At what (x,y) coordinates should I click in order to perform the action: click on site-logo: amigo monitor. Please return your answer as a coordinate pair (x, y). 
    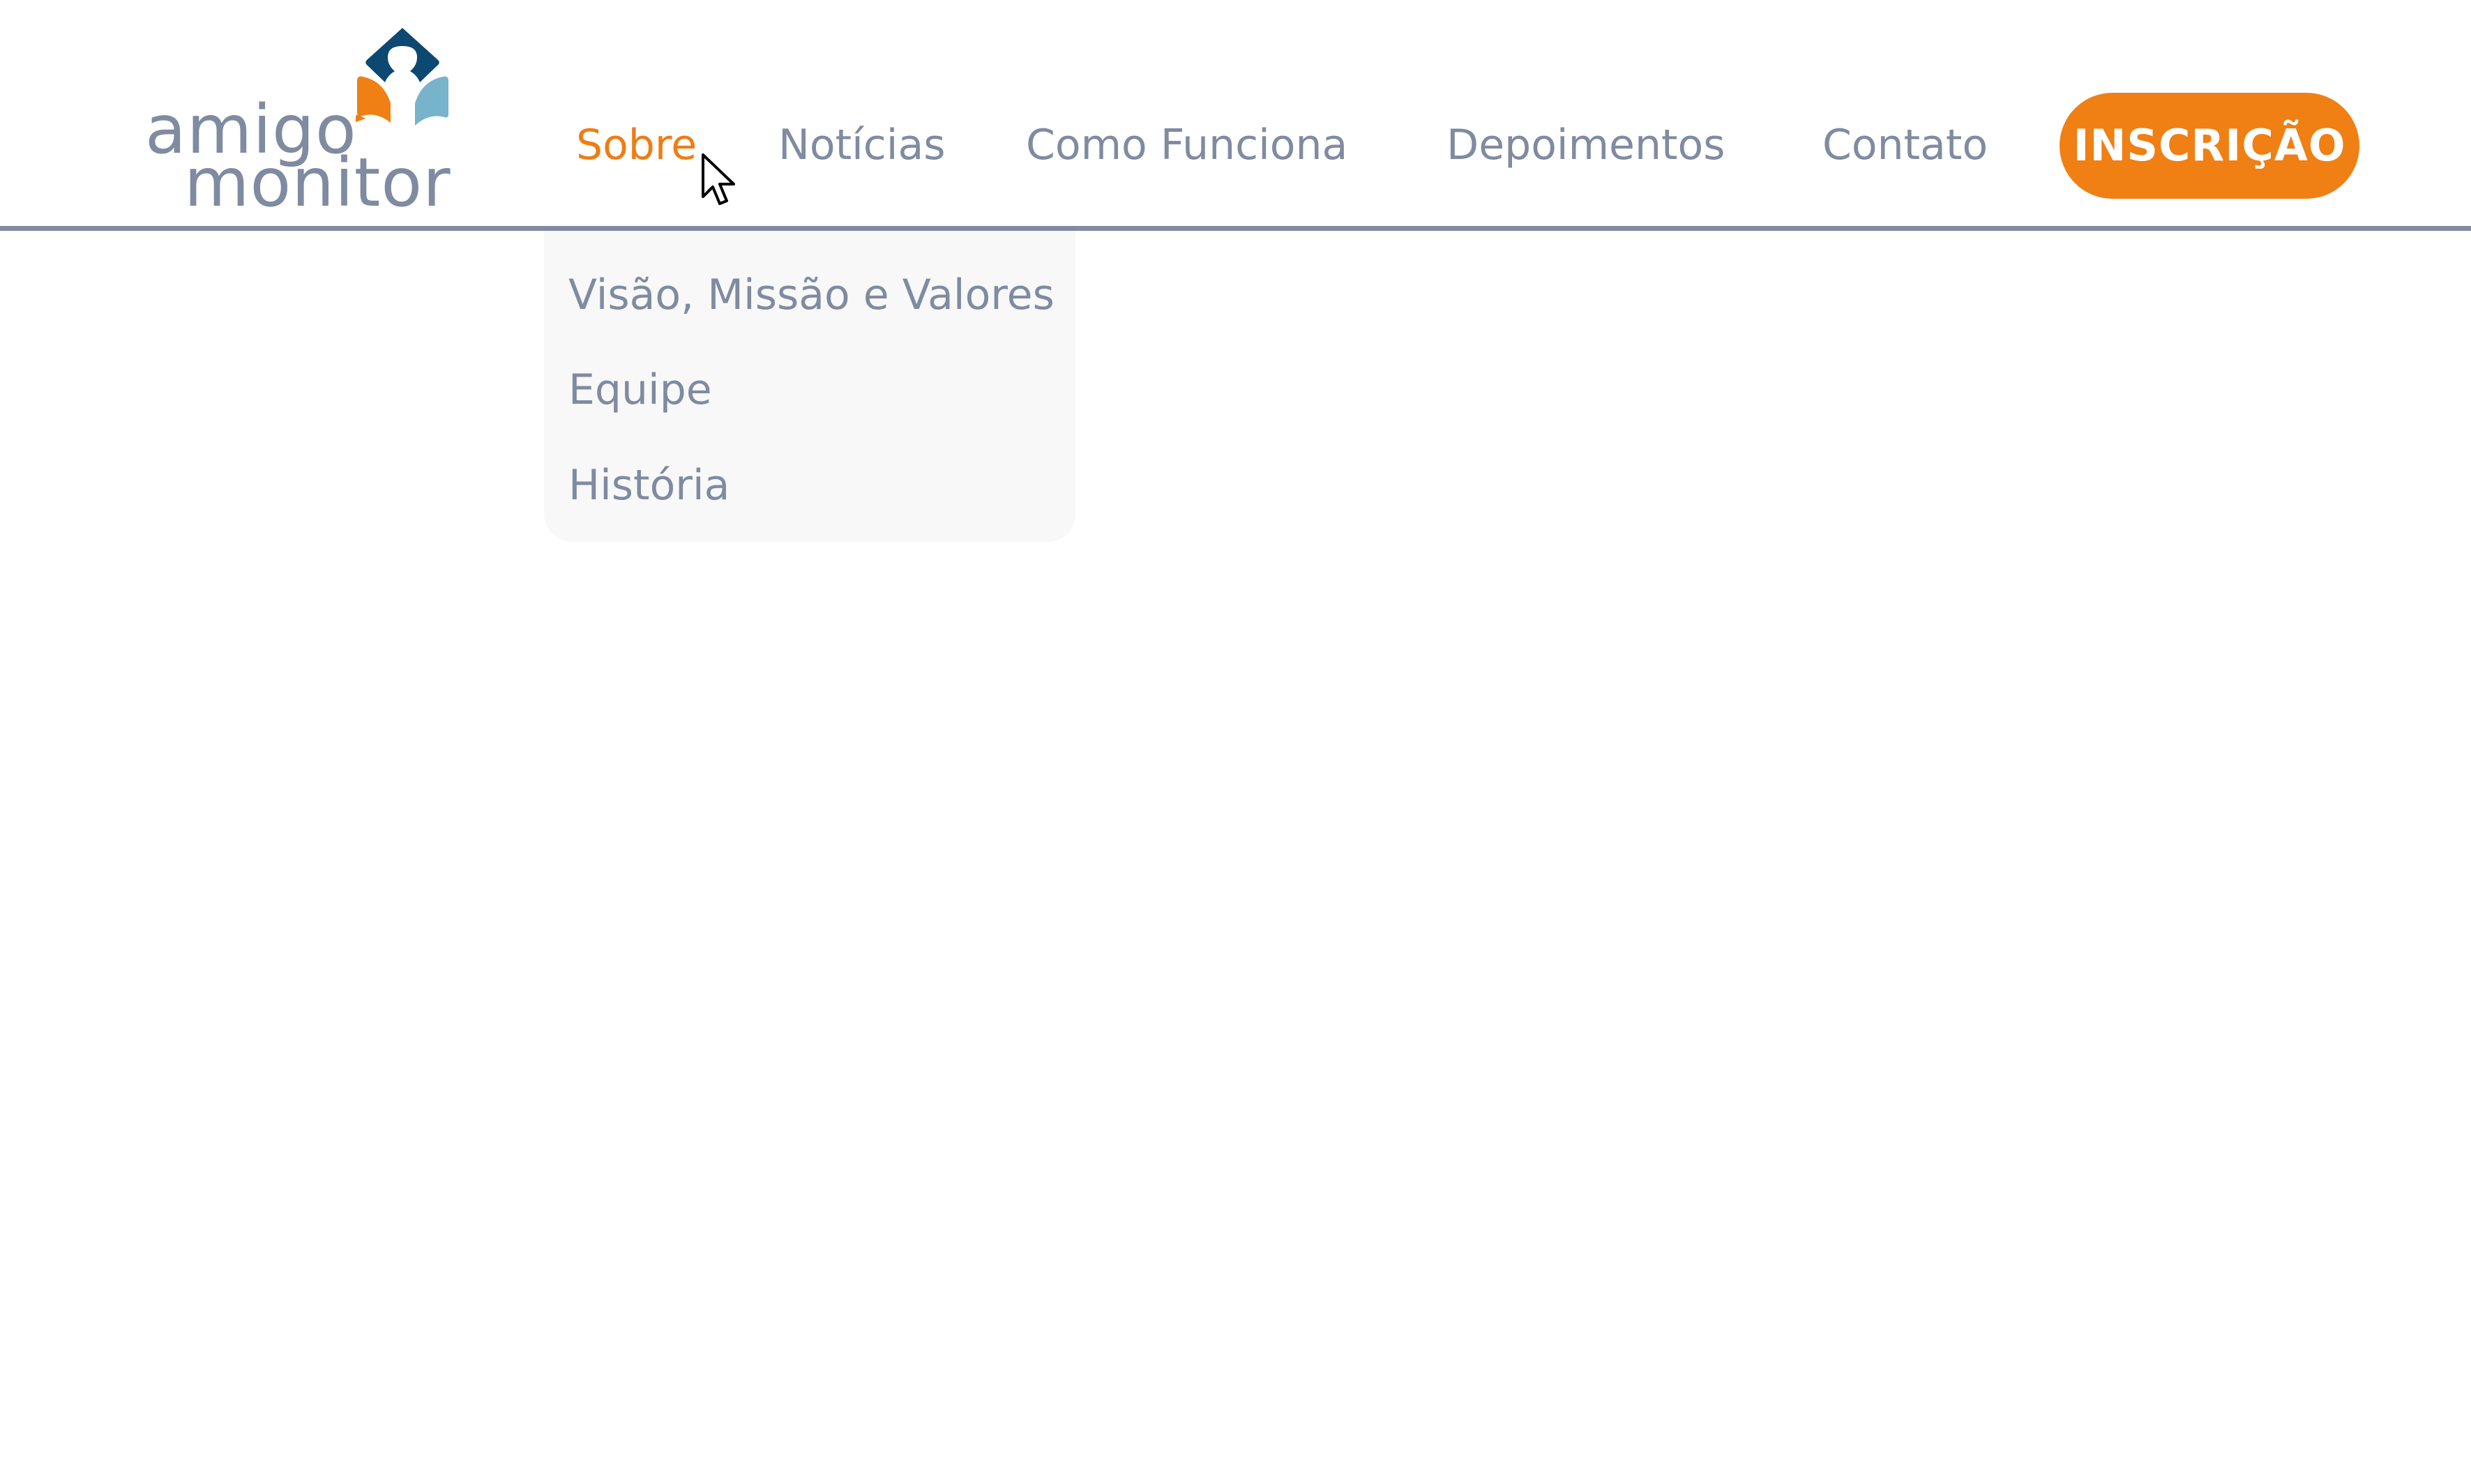
    Looking at the image, I should click on (296, 121).